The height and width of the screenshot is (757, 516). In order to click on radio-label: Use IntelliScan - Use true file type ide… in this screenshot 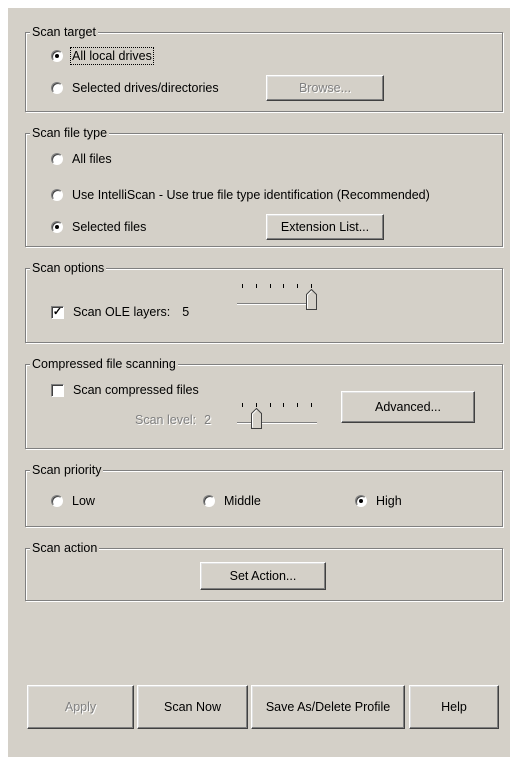, I will do `click(251, 195)`.